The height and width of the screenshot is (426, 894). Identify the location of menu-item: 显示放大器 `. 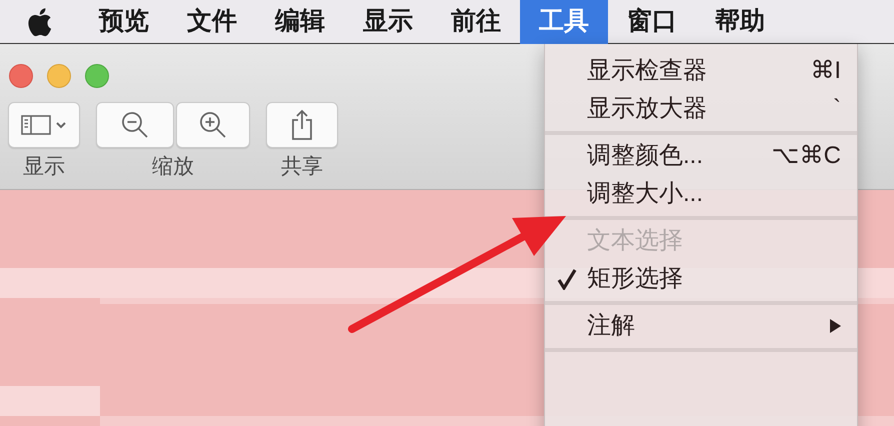
(701, 109).